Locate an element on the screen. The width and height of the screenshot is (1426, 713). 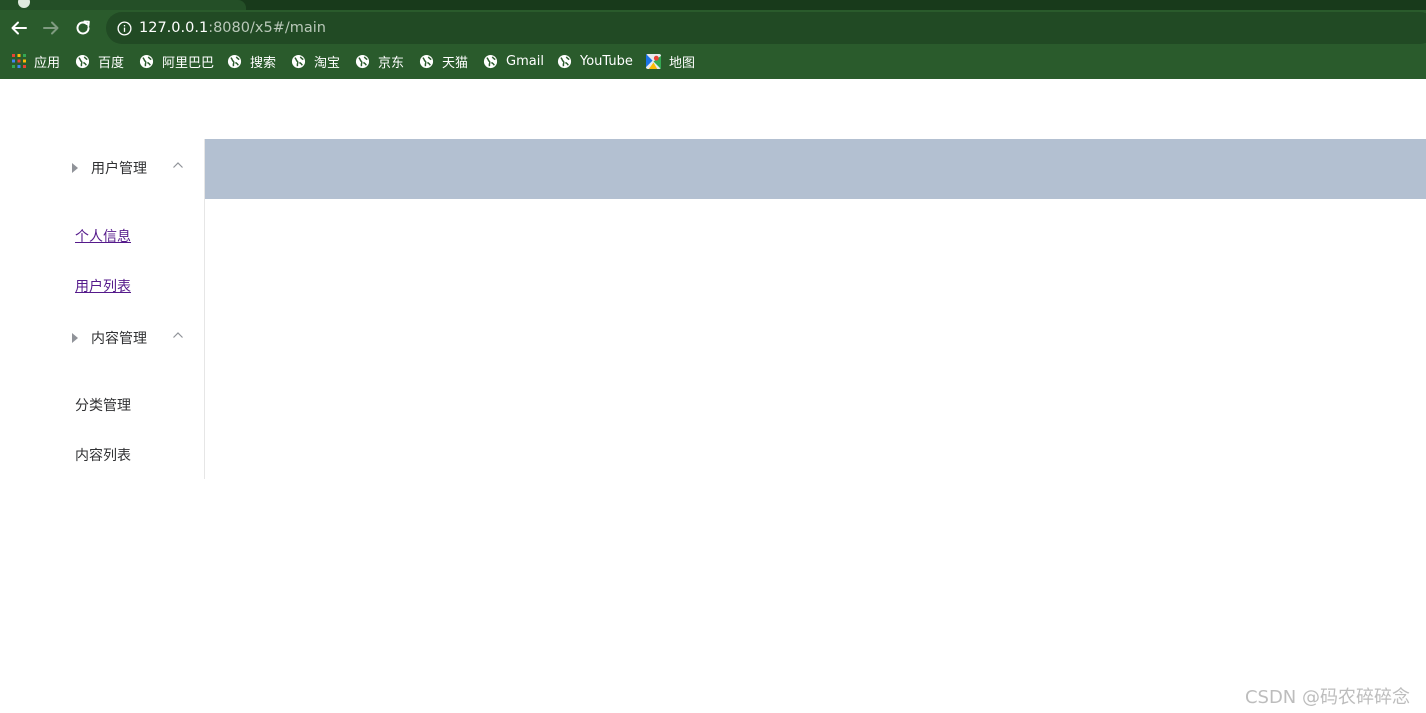
url-host: 127.0.0.1 is located at coordinates (174, 28).